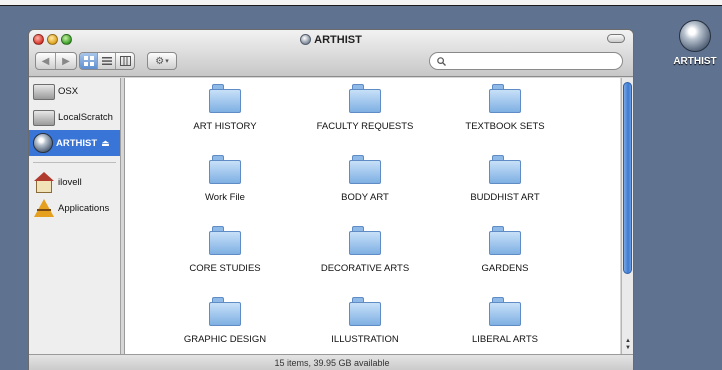 The height and width of the screenshot is (370, 722). What do you see at coordinates (105, 143) in the screenshot?
I see `eject-icon: ⏏` at bounding box center [105, 143].